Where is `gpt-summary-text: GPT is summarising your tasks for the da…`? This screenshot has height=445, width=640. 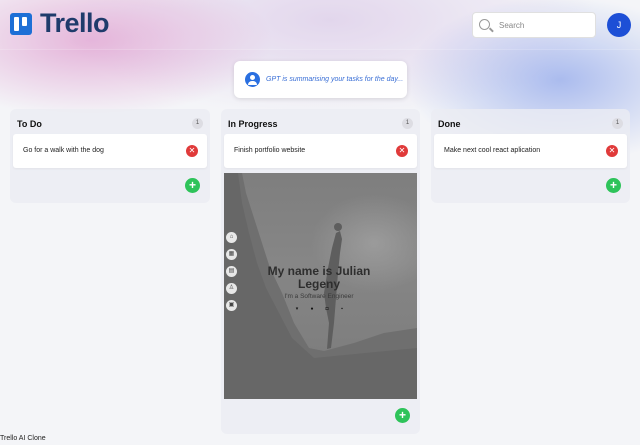
gpt-summary-text: GPT is summarising your tasks for the da… is located at coordinates (335, 79).